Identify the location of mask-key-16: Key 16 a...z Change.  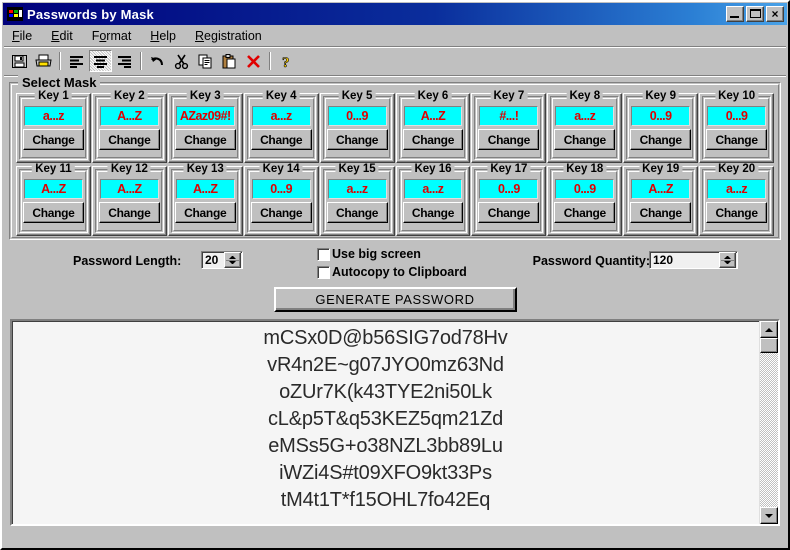
(433, 199).